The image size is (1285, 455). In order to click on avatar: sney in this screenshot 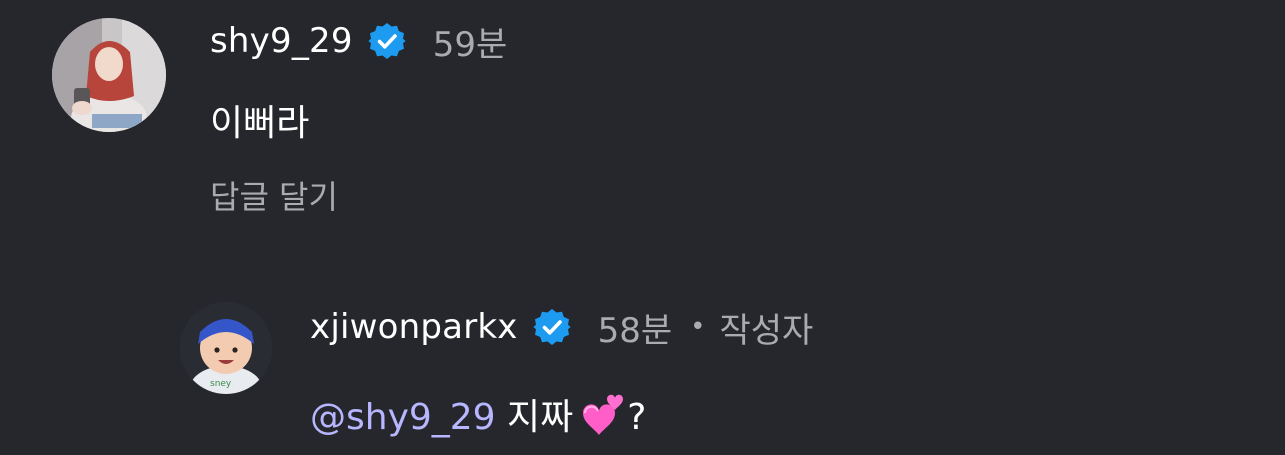, I will do `click(226, 348)`.